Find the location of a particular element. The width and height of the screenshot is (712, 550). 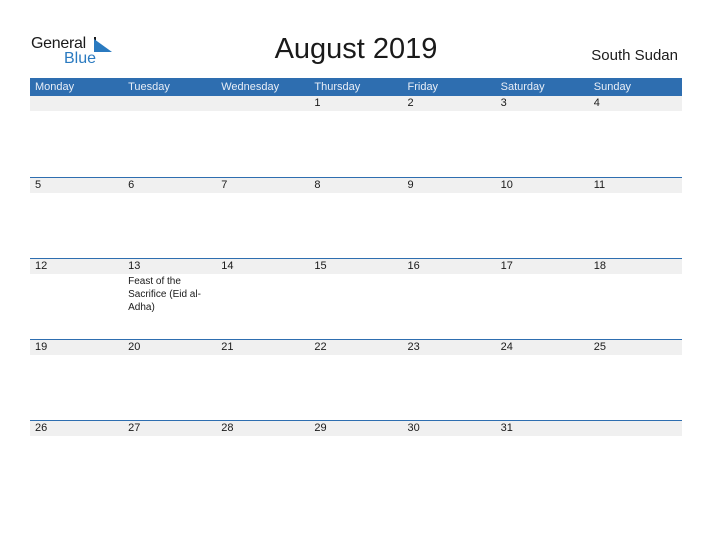

day-number: 9 is located at coordinates (410, 185).